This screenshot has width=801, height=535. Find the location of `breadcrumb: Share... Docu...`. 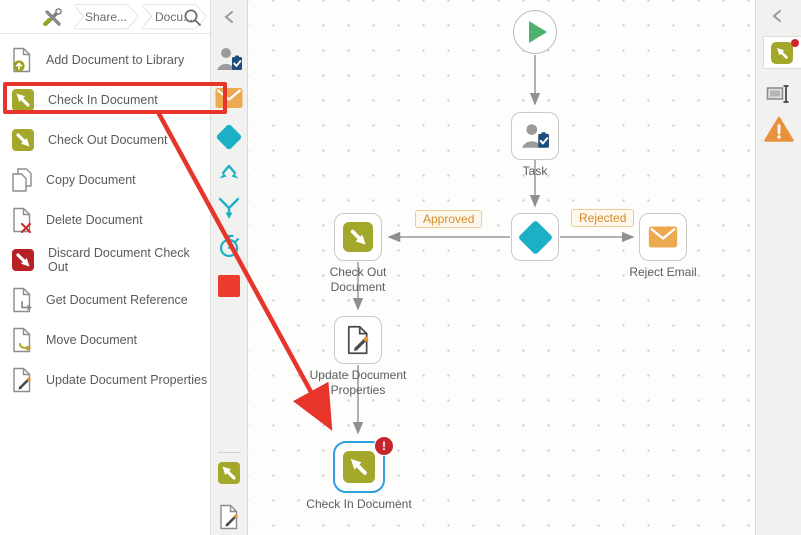

breadcrumb: Share... Docu... is located at coordinates (105, 17).